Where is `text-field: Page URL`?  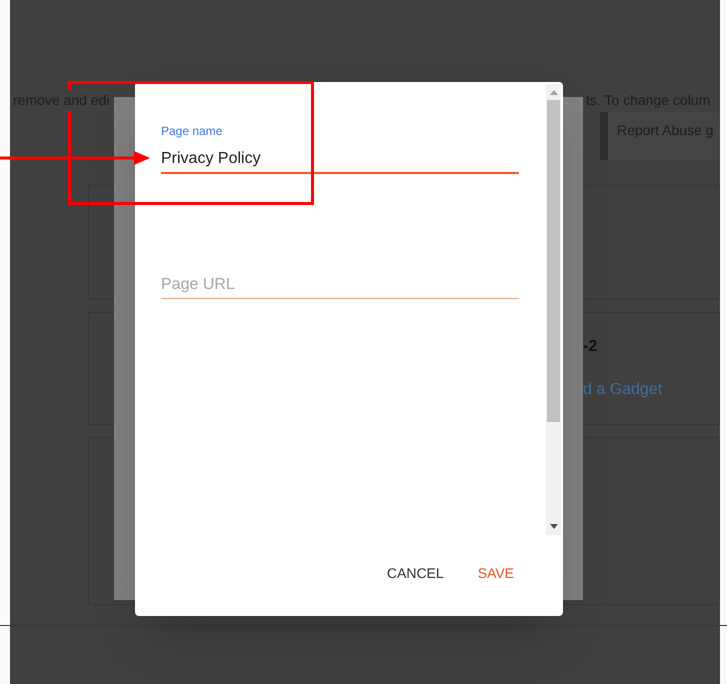
text-field: Page URL is located at coordinates (340, 285).